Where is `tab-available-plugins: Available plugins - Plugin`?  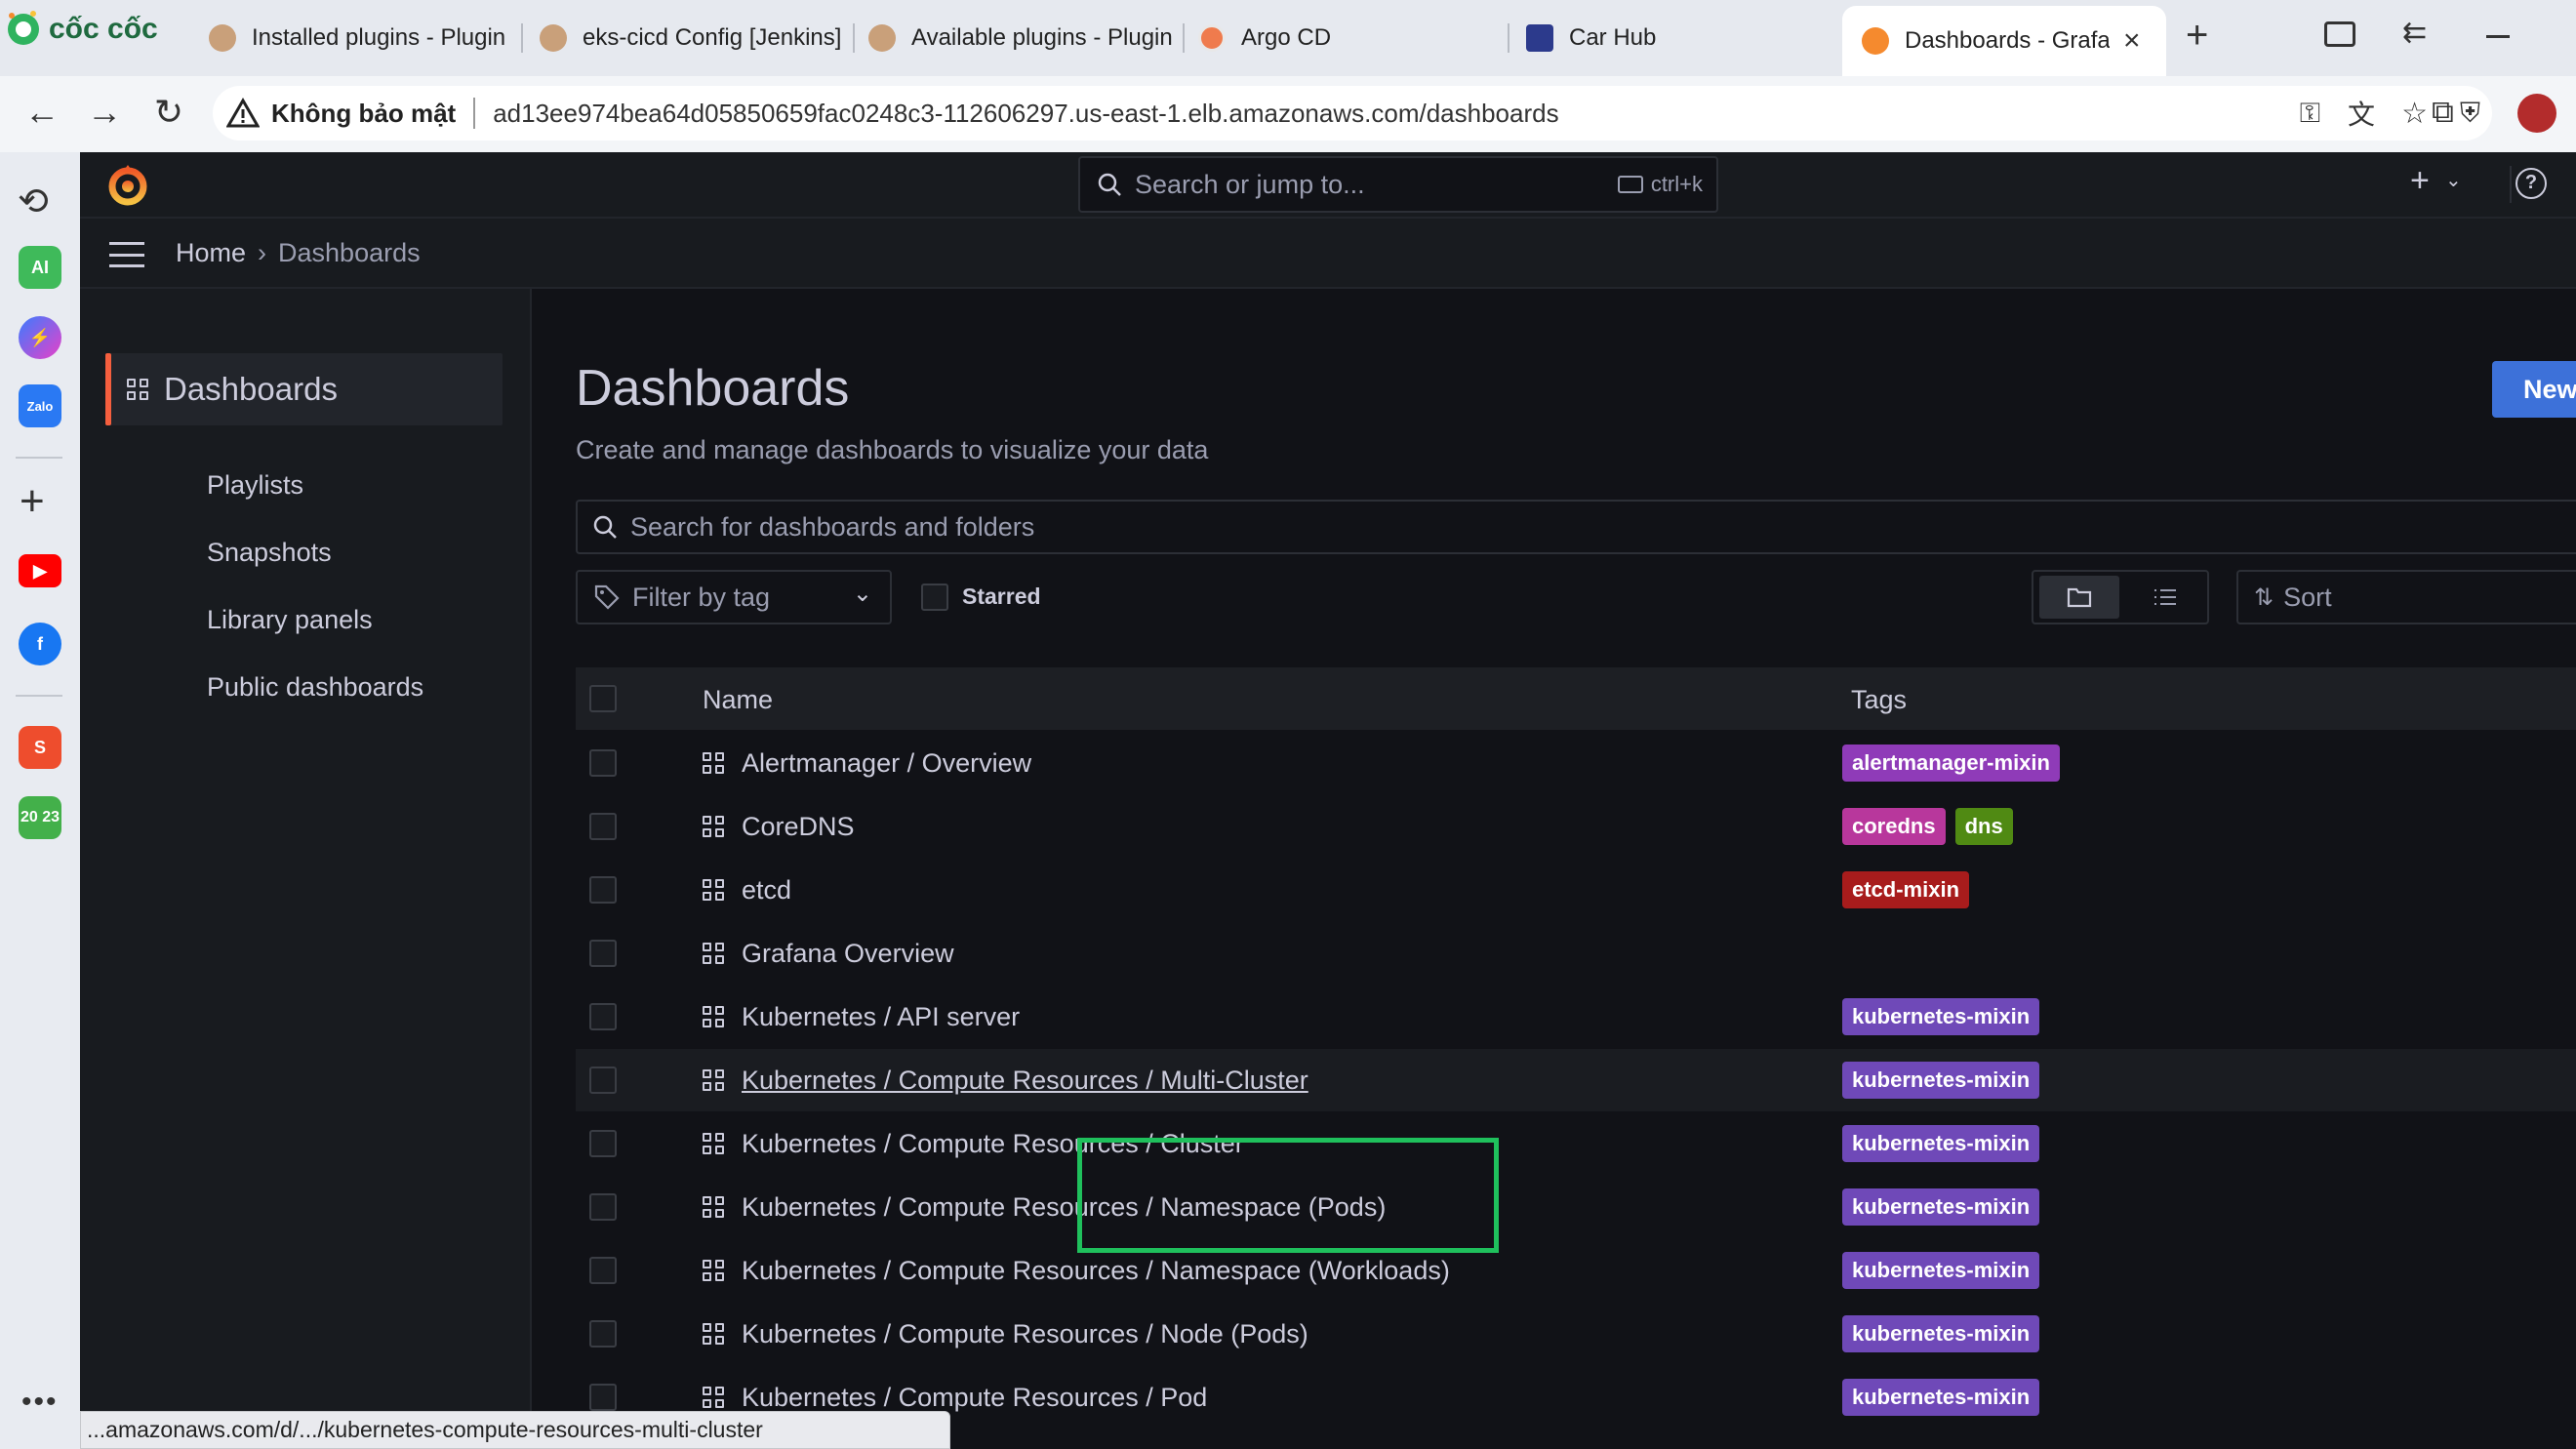
tab-available-plugins: Available plugins - Plugin is located at coordinates (1036, 38).